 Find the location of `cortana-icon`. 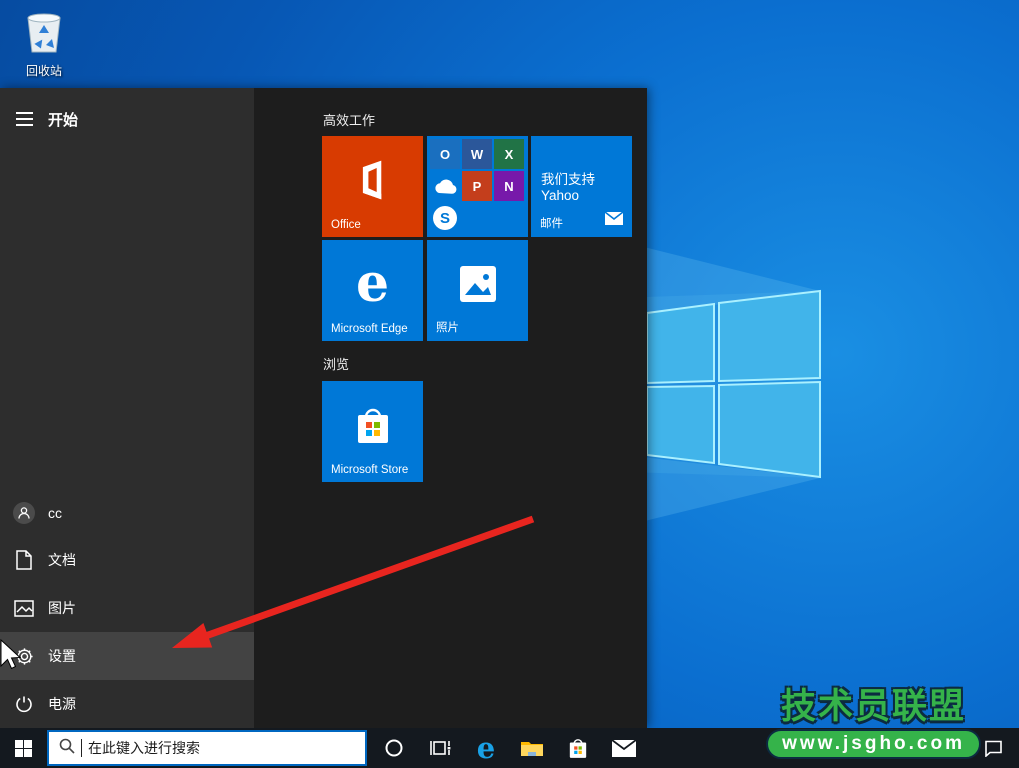

cortana-icon is located at coordinates (394, 748).